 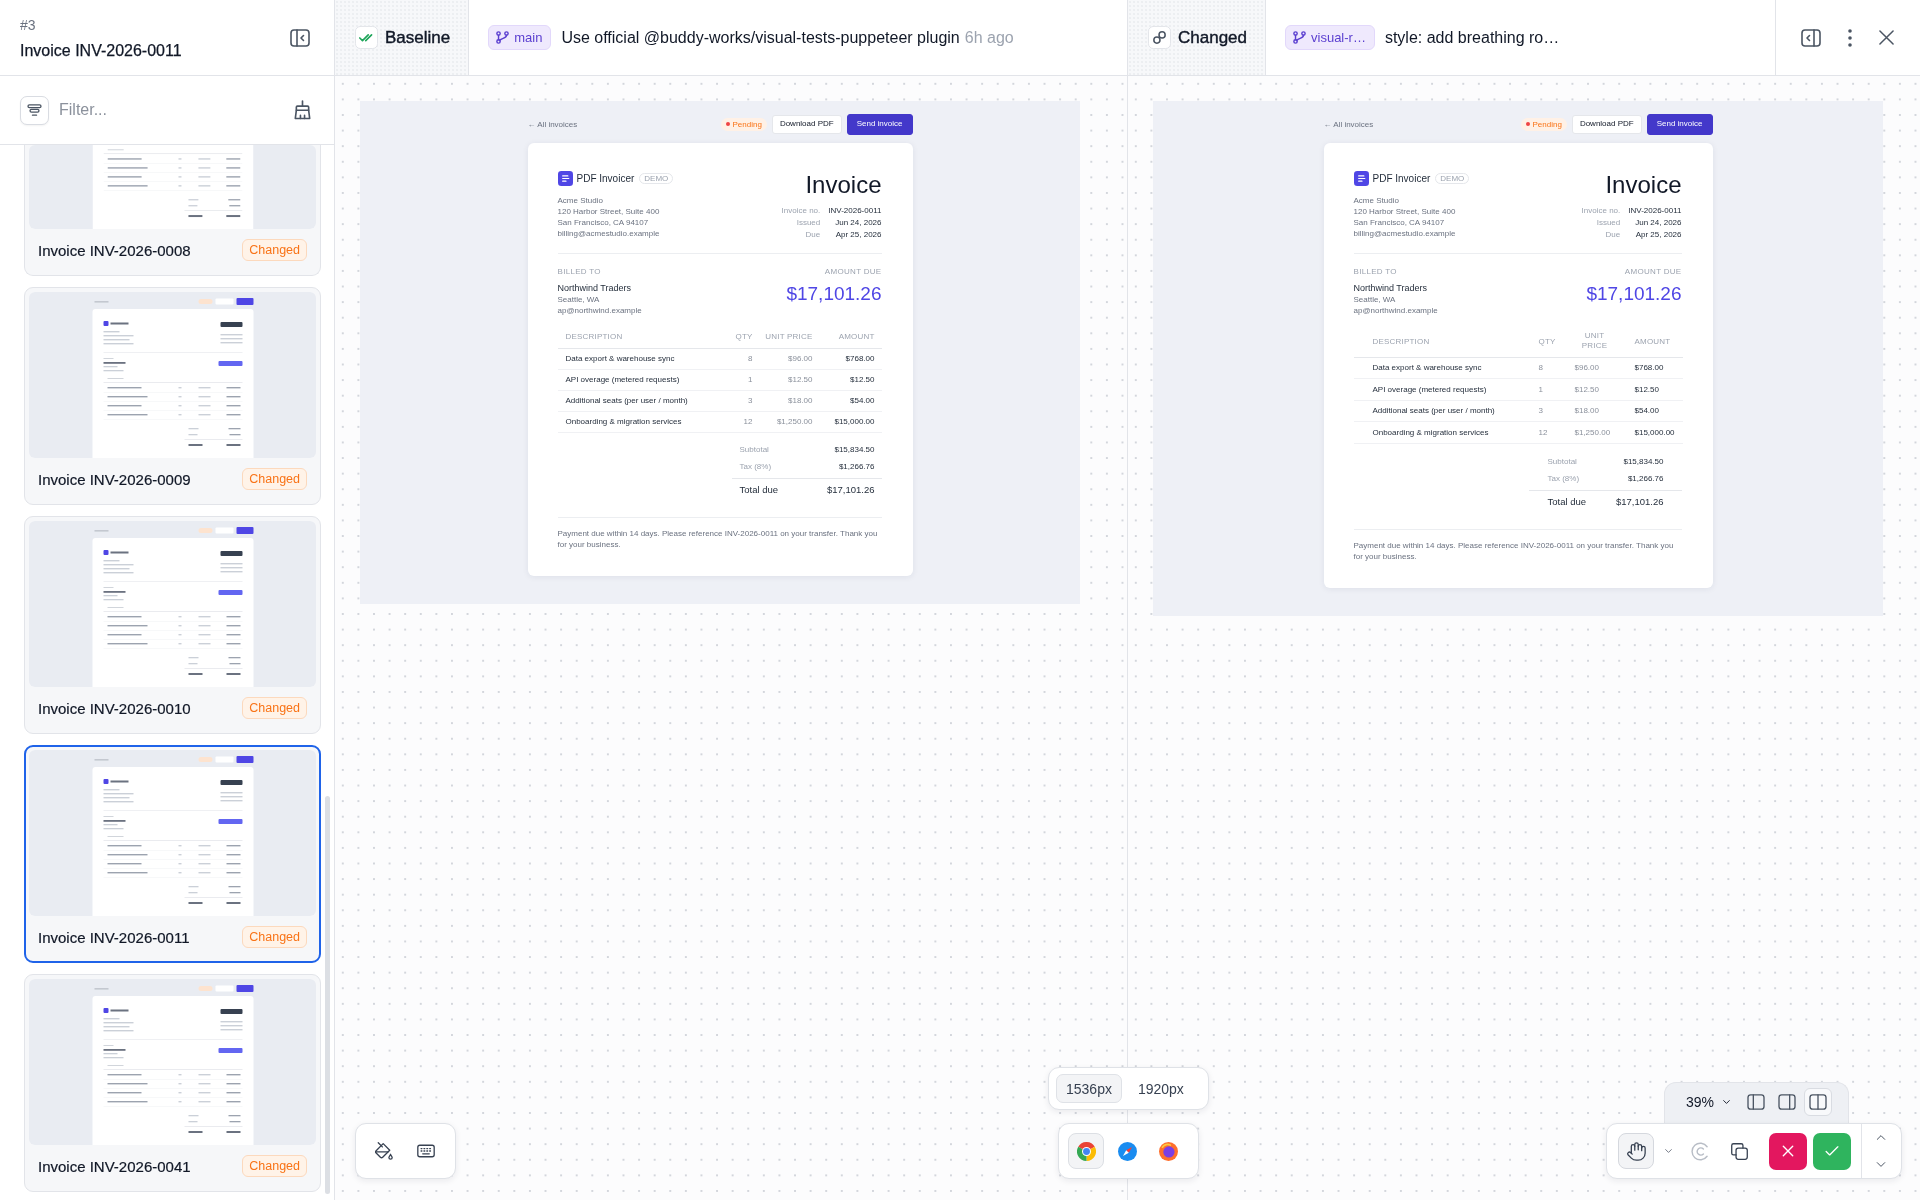 I want to click on right-panel-layout-icon, so click(x=1787, y=1101).